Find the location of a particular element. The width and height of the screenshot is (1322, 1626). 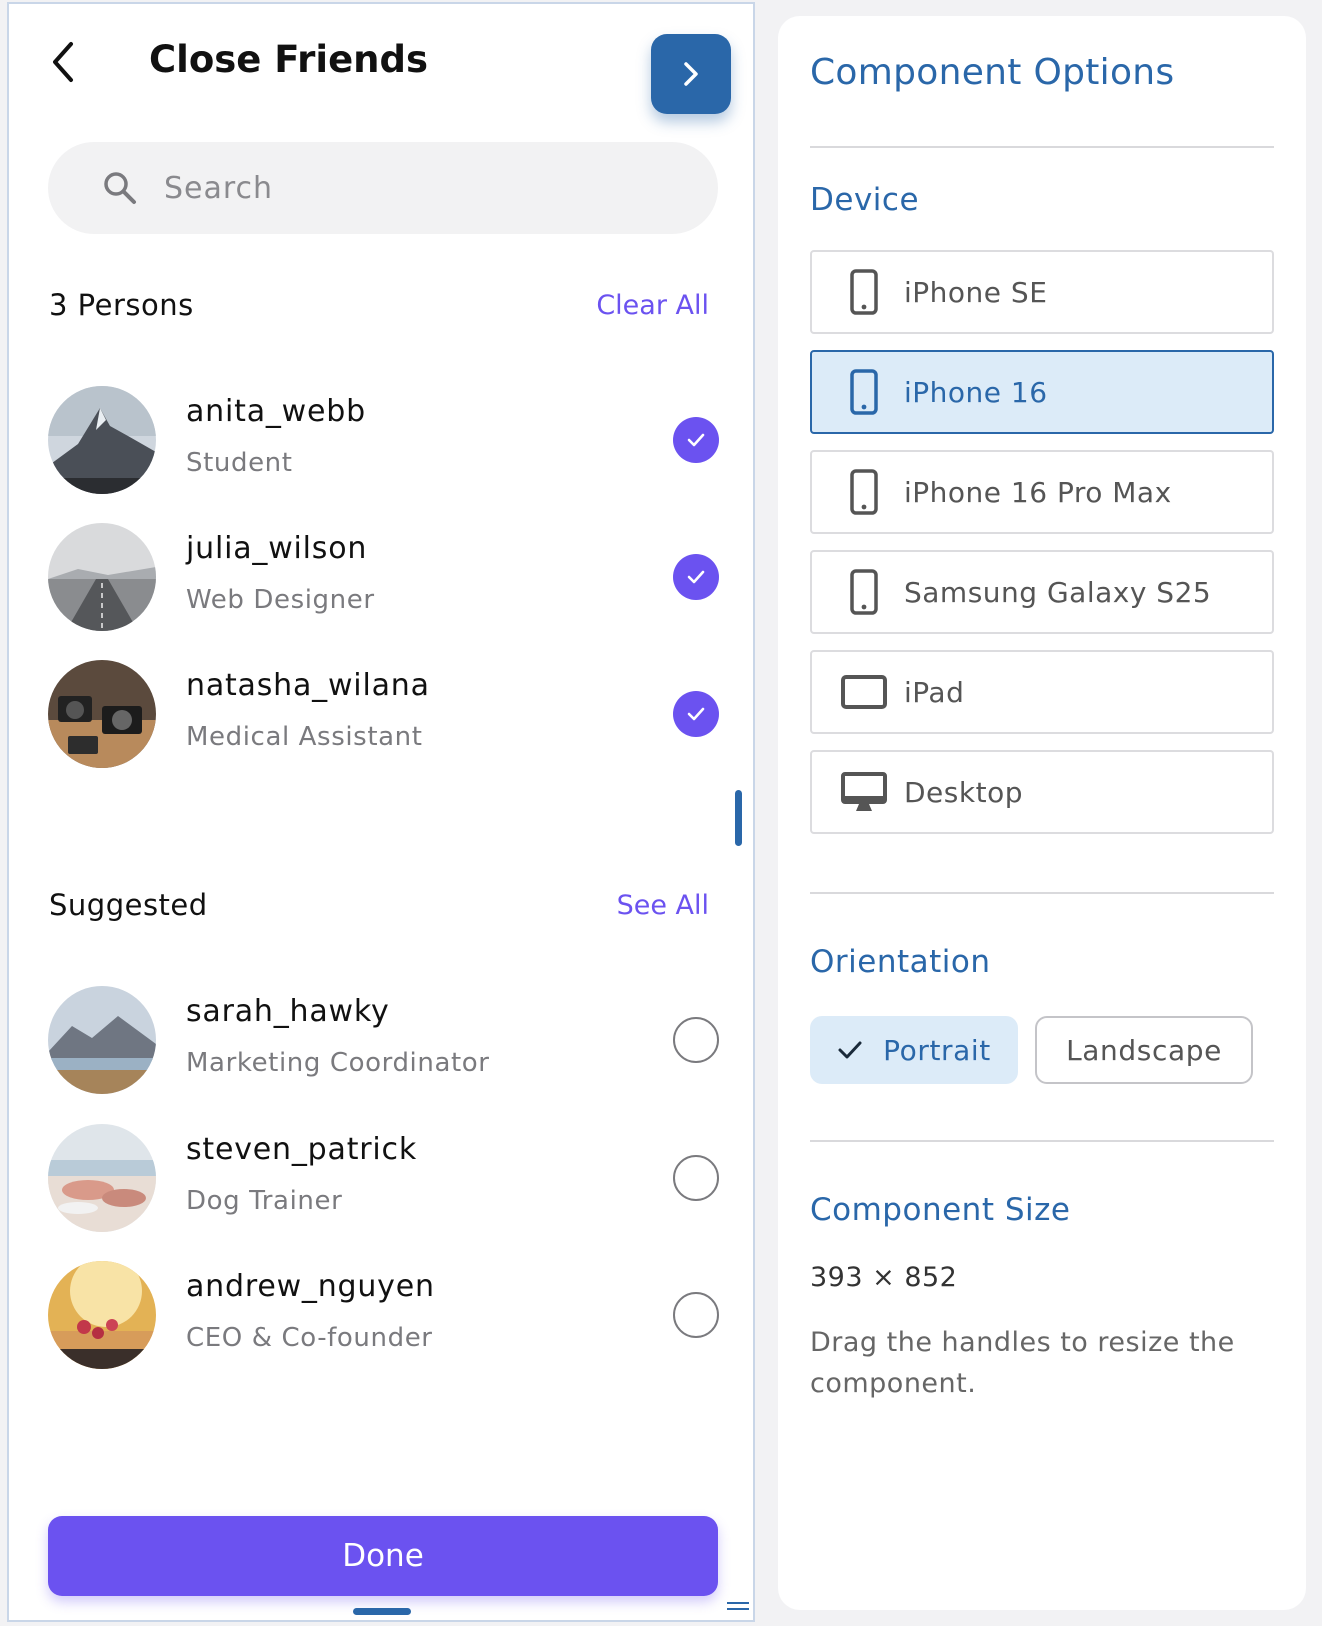

list-item: anita_webb Student is located at coordinates (388, 440).